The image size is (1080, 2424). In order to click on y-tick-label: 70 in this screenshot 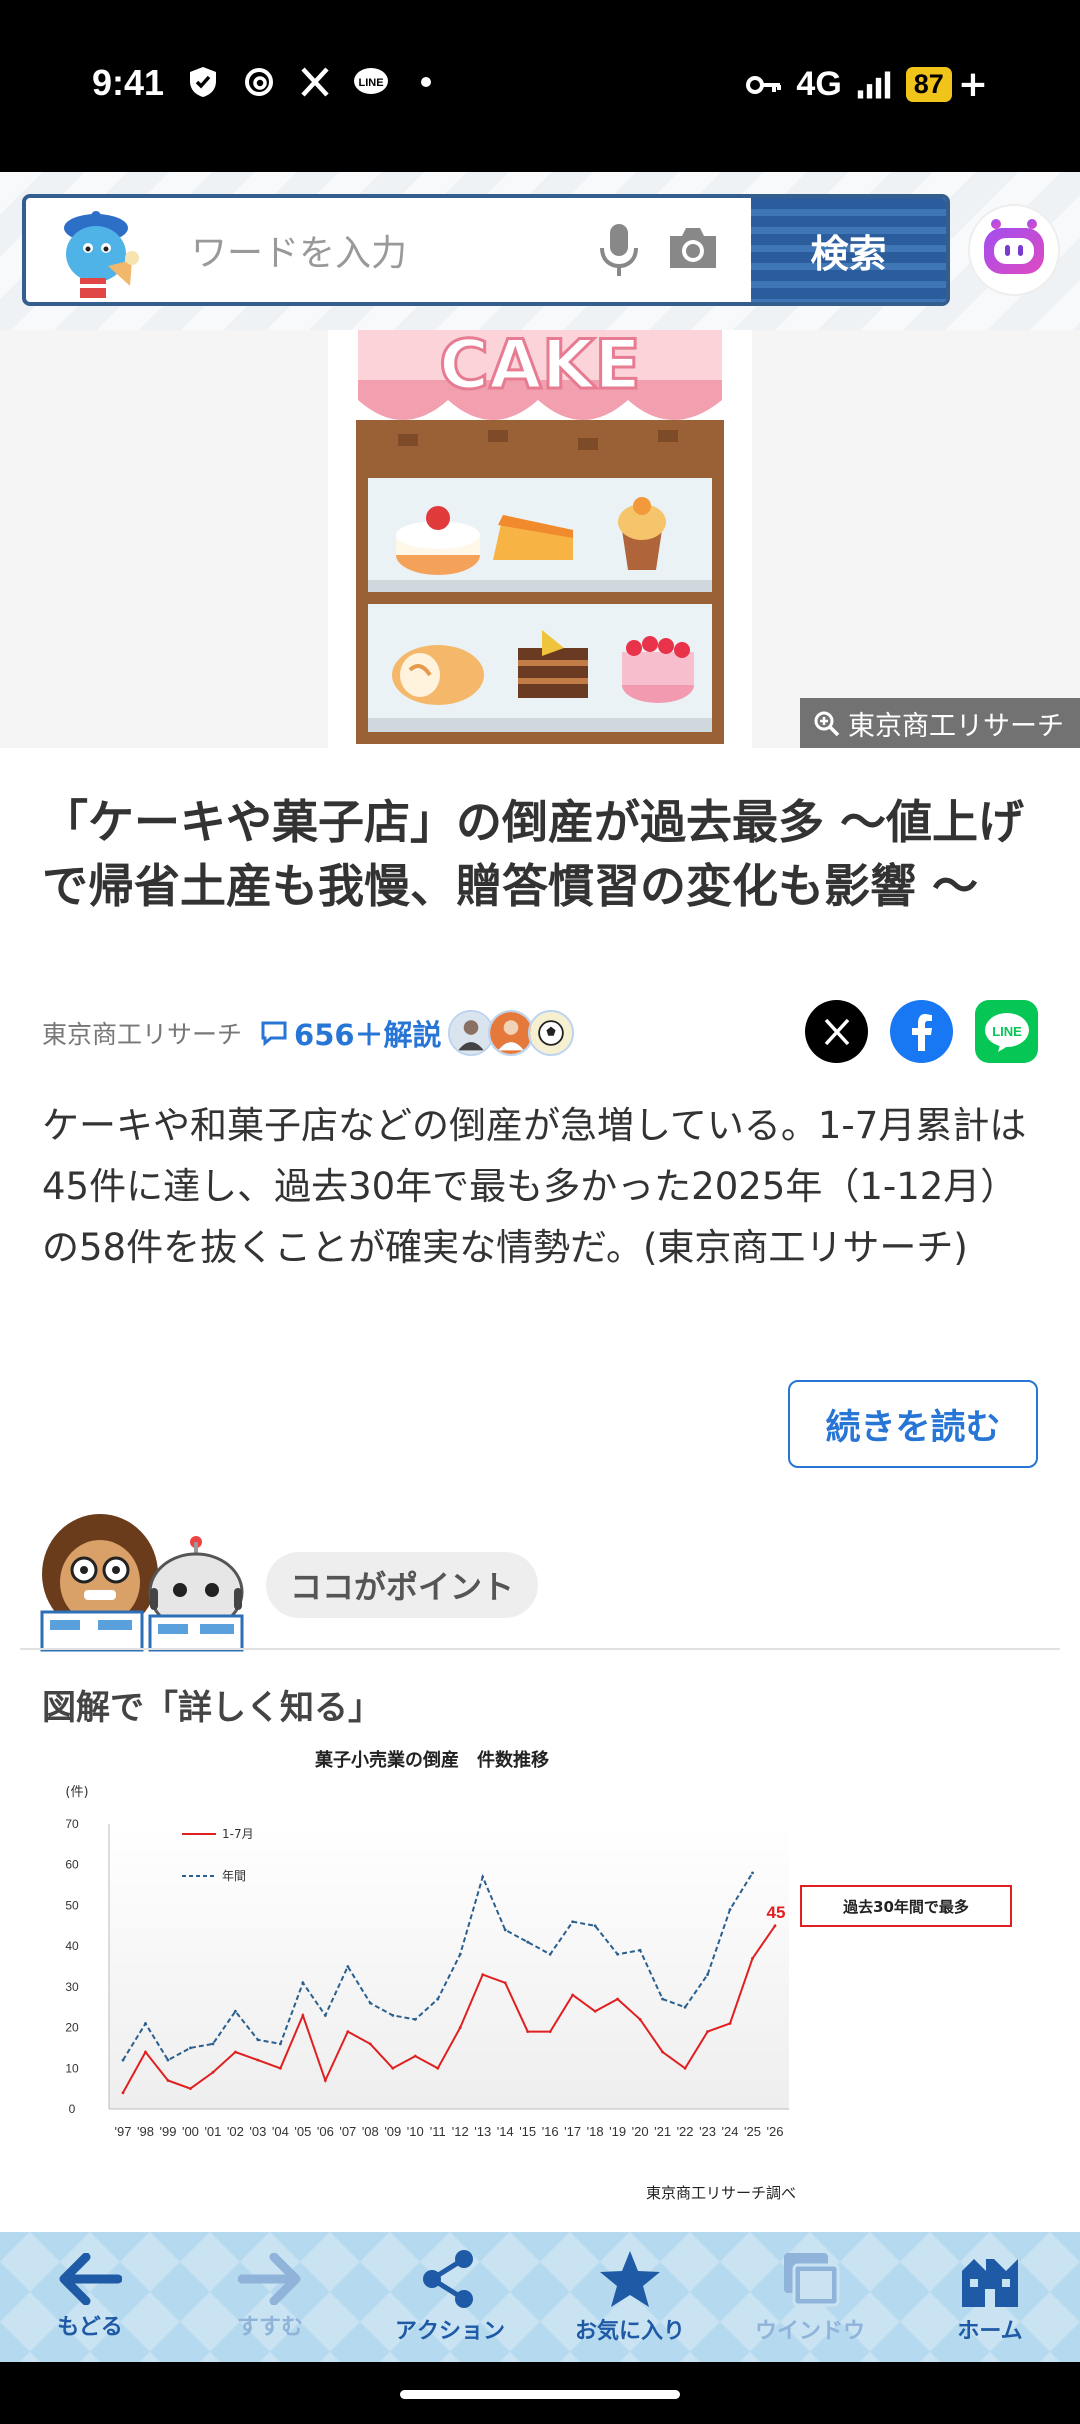, I will do `click(72, 1824)`.